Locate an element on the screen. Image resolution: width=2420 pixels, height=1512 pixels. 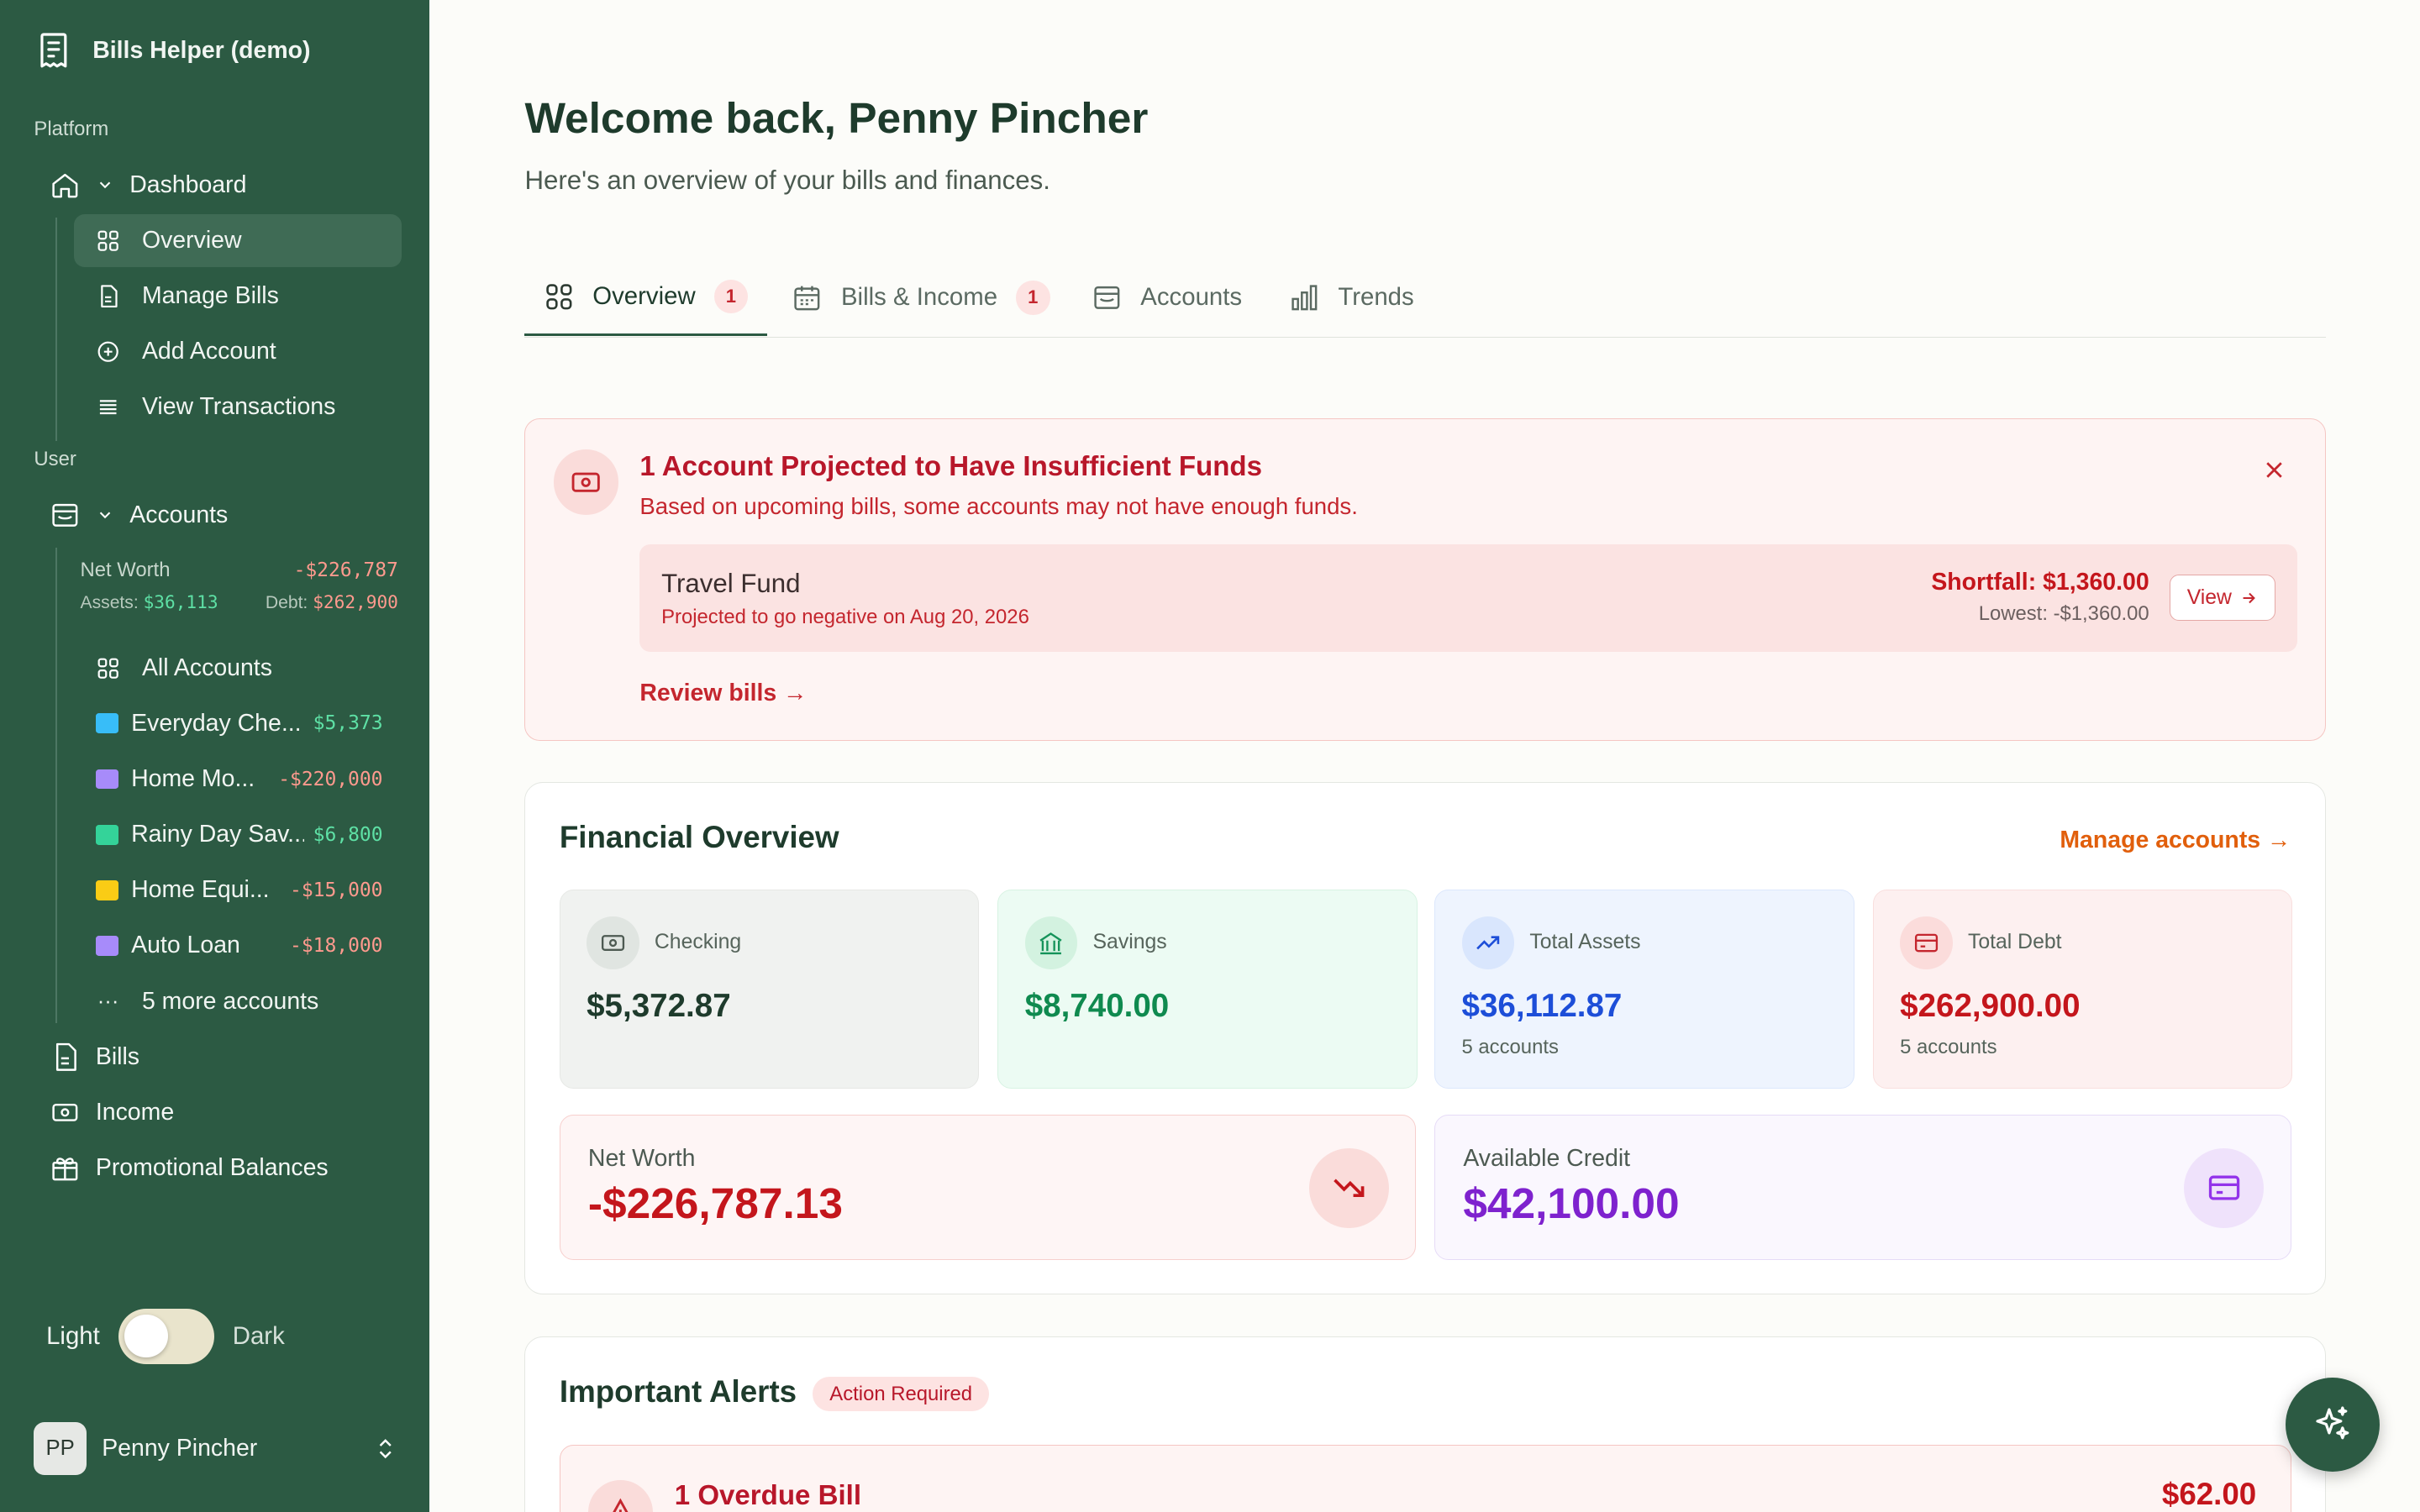
sidebar-item-view-transactions: View Transactions is located at coordinates (238, 407).